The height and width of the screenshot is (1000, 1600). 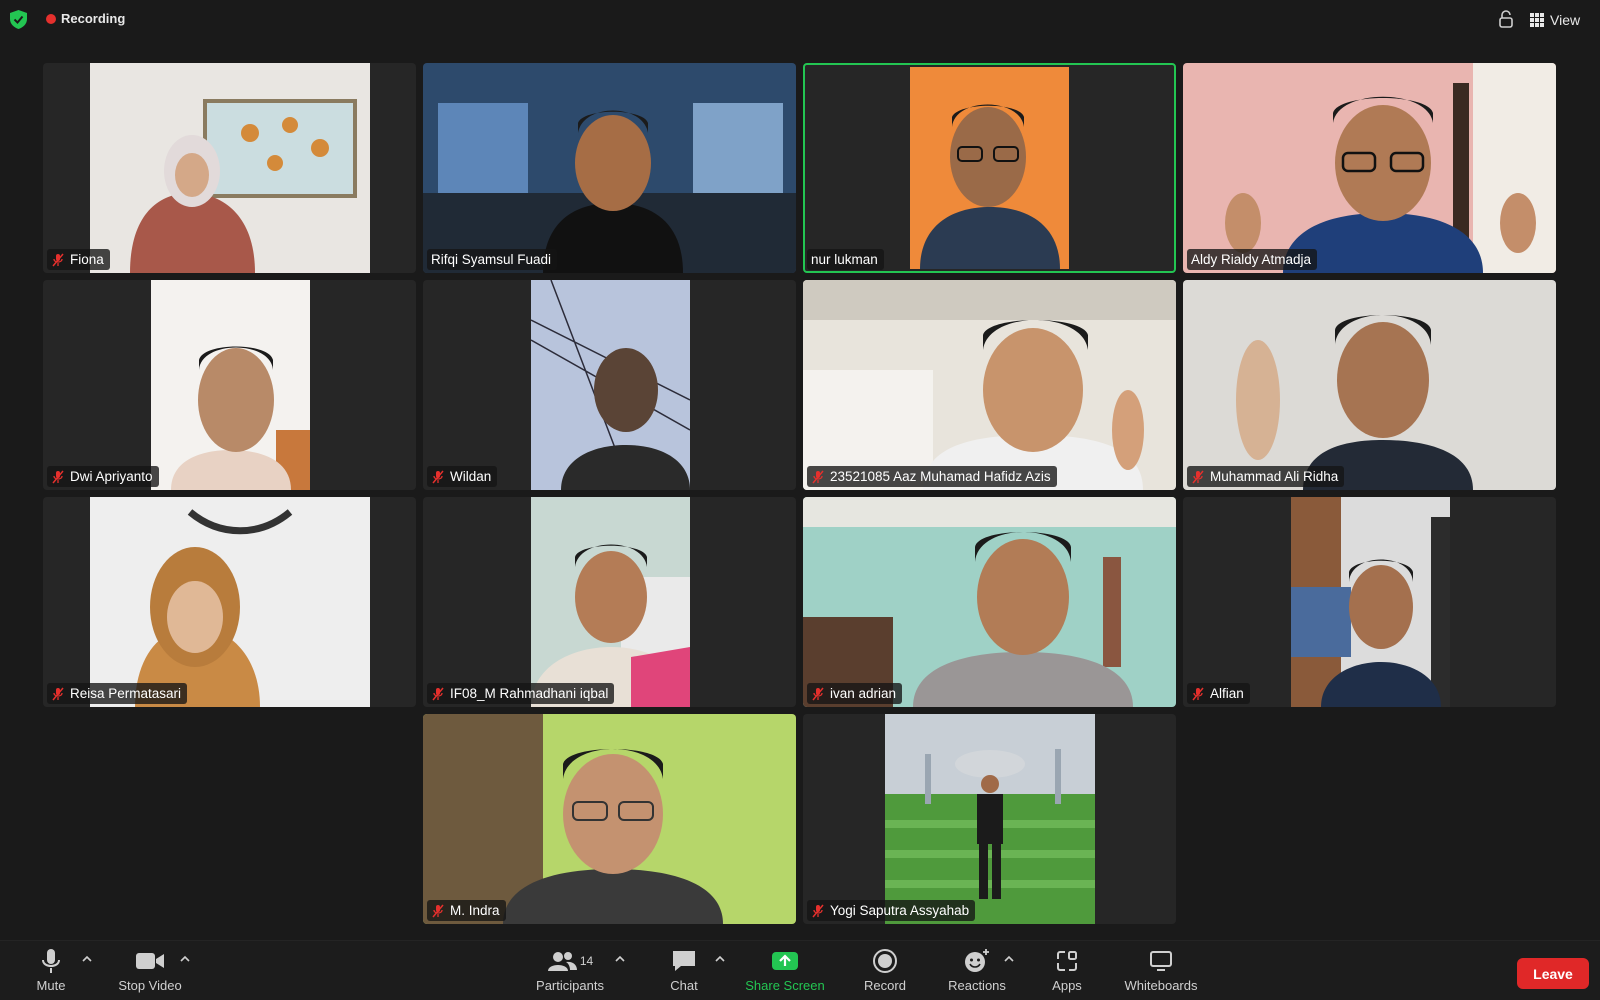 What do you see at coordinates (785, 961) in the screenshot?
I see `share-arrow-icon` at bounding box center [785, 961].